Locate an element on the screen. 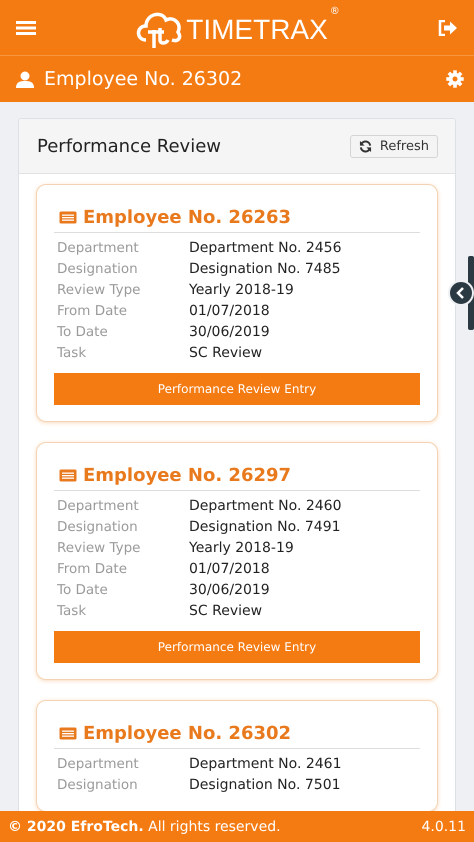 The width and height of the screenshot is (474, 842). refresh-icon is located at coordinates (365, 146).